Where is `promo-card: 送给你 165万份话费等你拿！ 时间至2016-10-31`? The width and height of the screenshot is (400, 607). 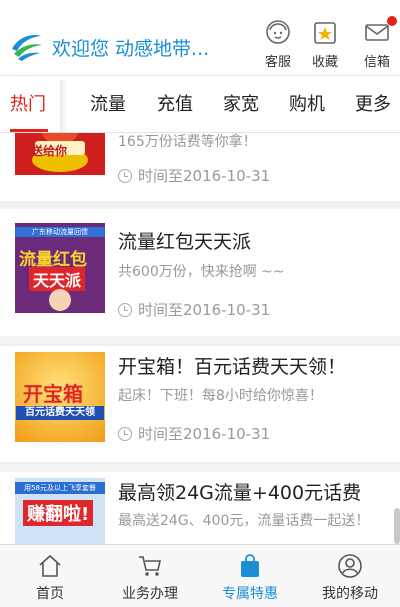
promo-card: 送给你 165万份话费等你拿！ 时间至2016-10-31 is located at coordinates (200, 167).